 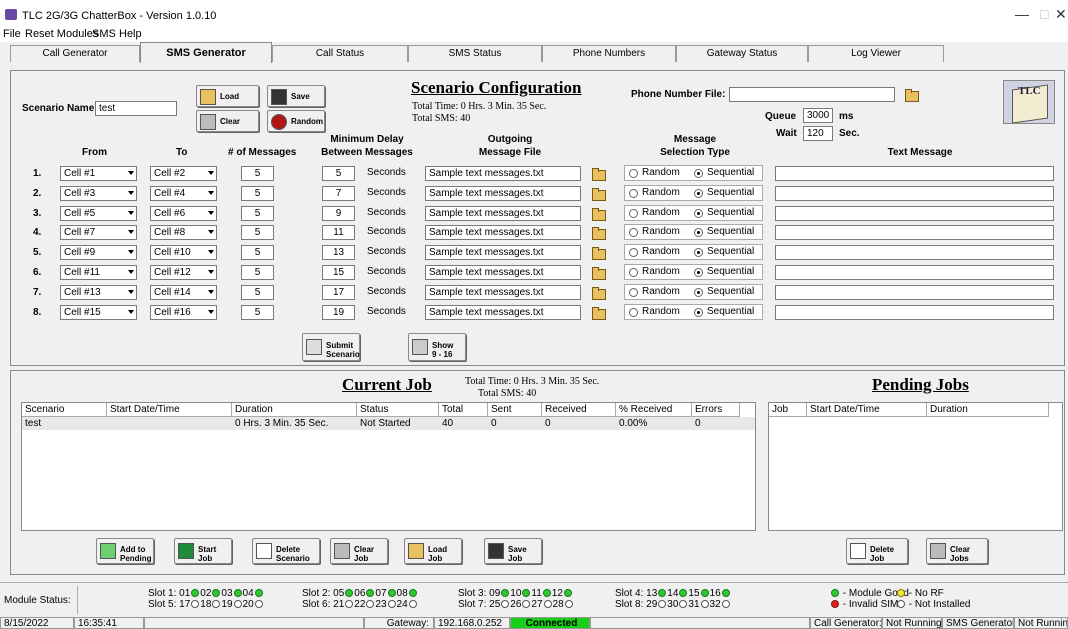 What do you see at coordinates (788, 410) in the screenshot?
I see `col-job: Job` at bounding box center [788, 410].